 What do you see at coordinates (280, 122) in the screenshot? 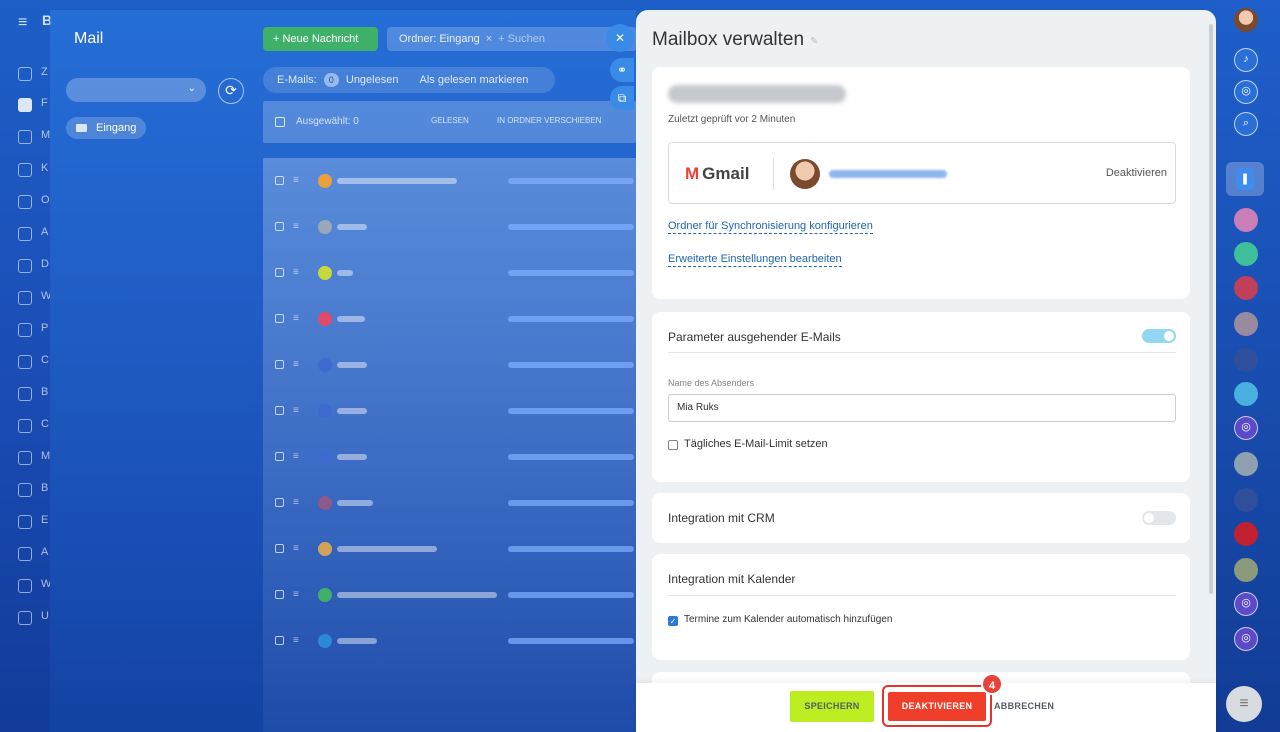
I see `select-all-checkbox` at bounding box center [280, 122].